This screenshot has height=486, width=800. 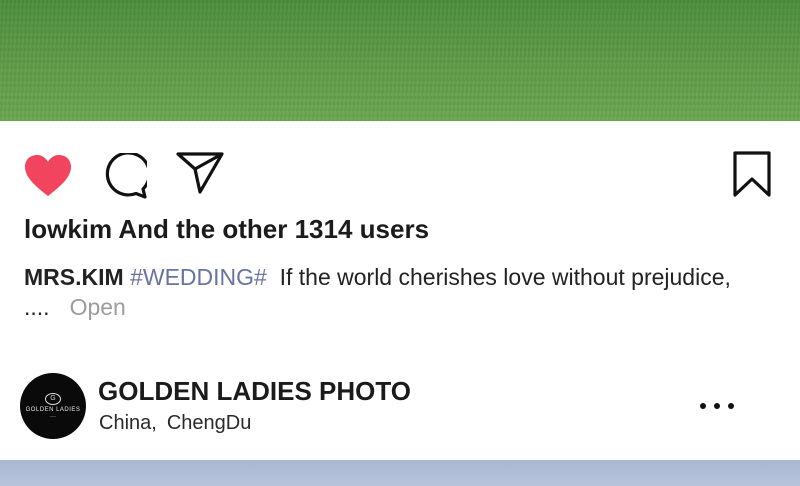 I want to click on next-post-photo, so click(x=400, y=473).